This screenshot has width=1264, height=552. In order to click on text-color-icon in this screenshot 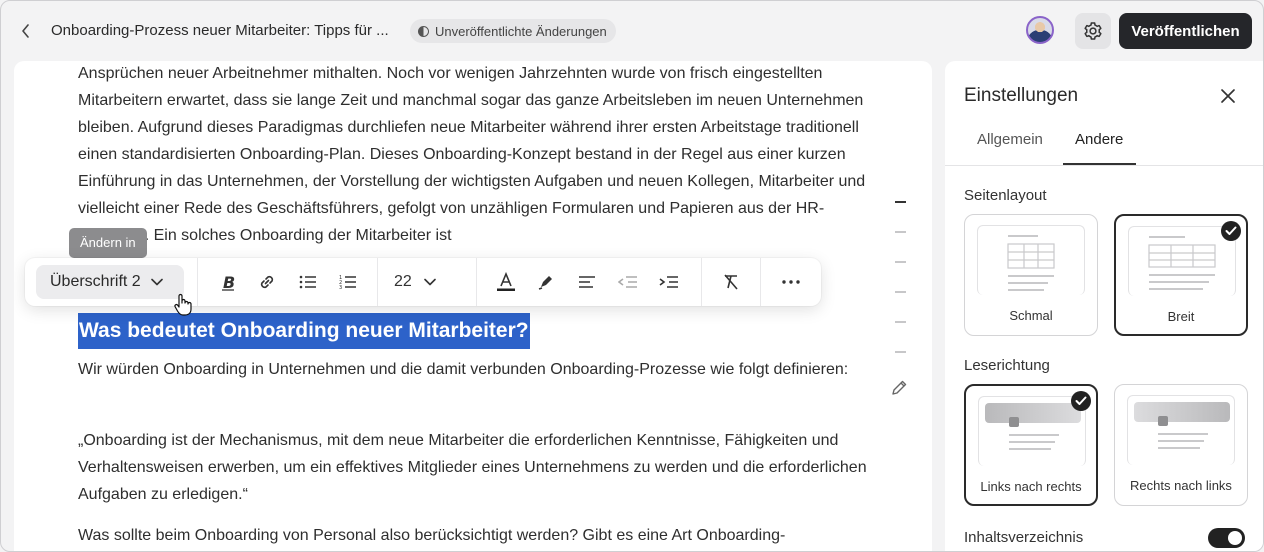, I will do `click(506, 281)`.